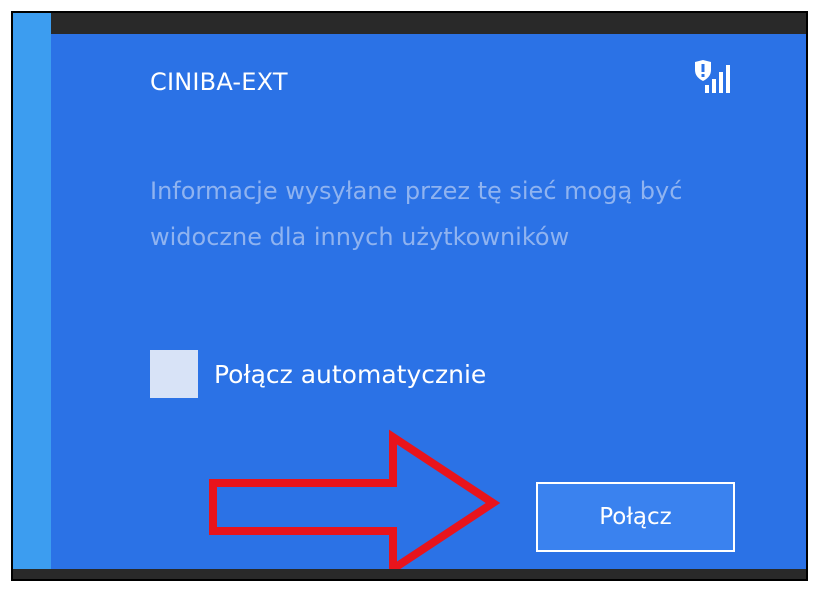  I want to click on connect-button: Połącz, so click(635, 517).